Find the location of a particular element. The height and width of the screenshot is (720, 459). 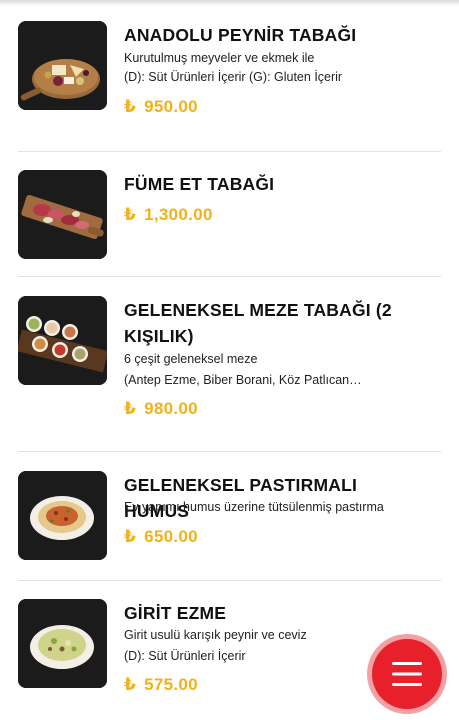

smoked-meat-board-icon is located at coordinates (62, 214).